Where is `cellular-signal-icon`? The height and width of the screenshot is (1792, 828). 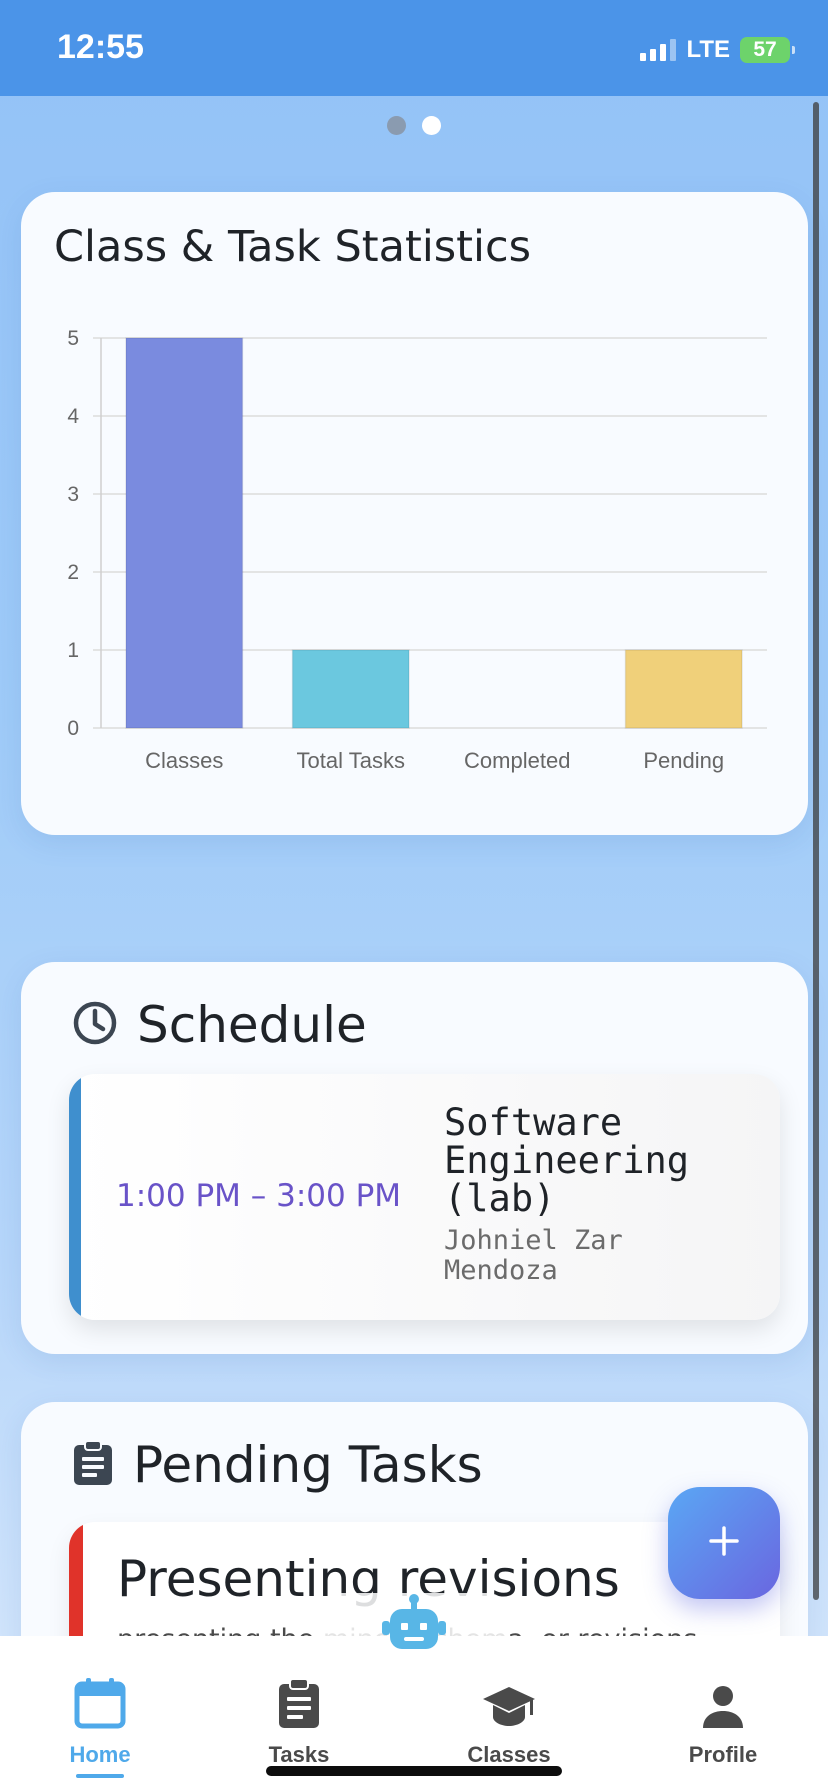 cellular-signal-icon is located at coordinates (658, 50).